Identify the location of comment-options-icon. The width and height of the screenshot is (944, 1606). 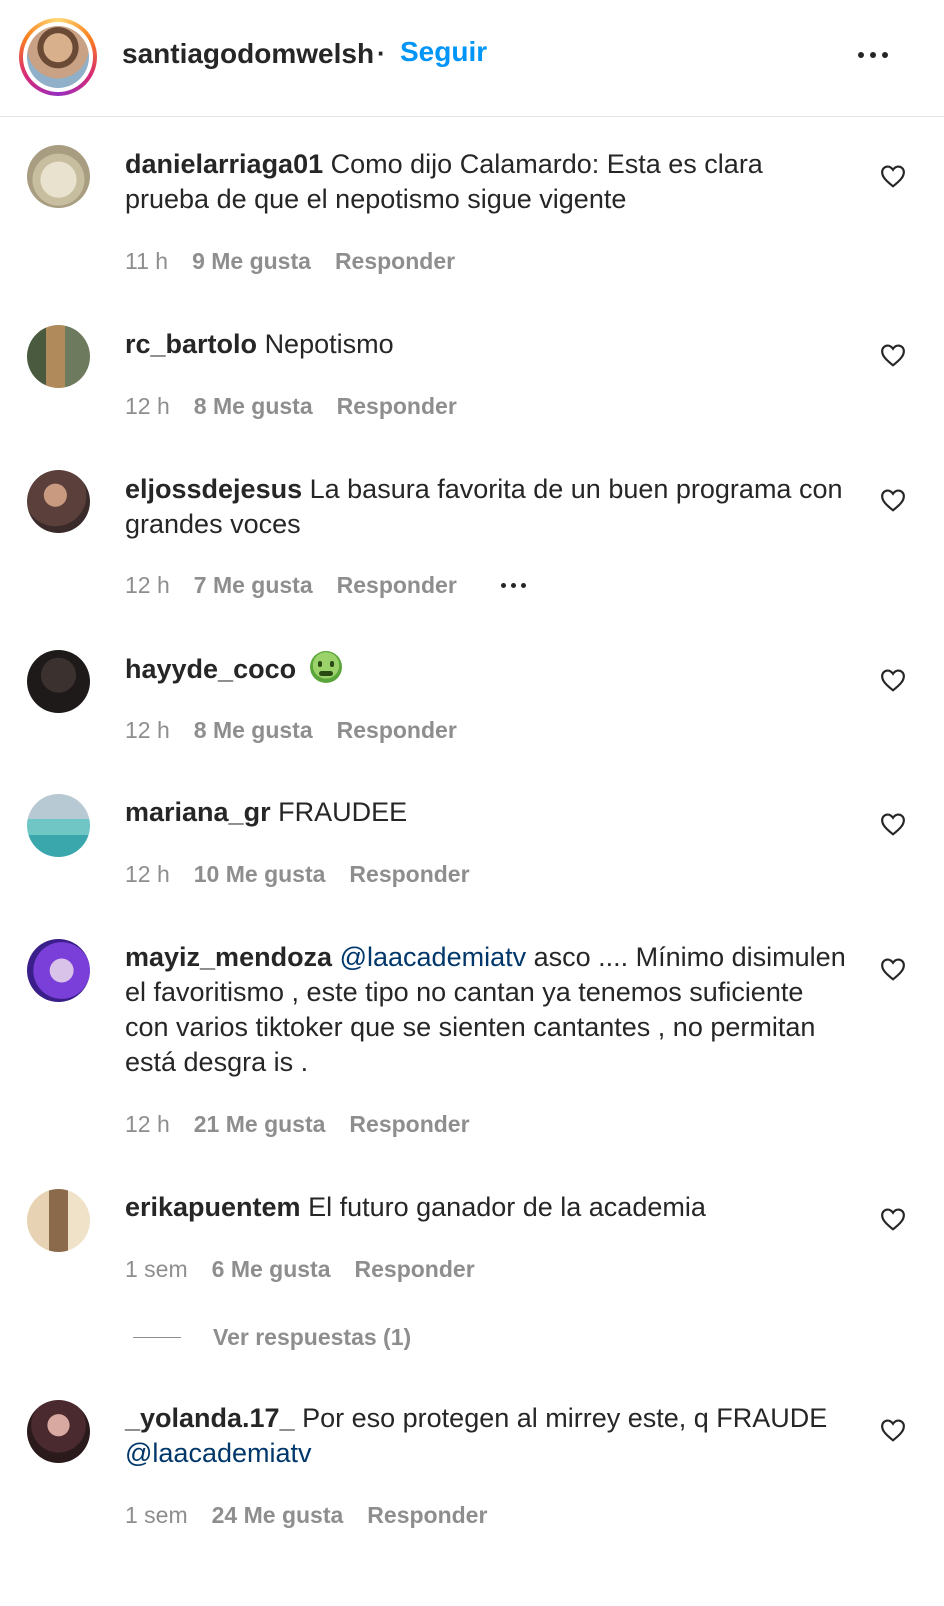
(516, 586).